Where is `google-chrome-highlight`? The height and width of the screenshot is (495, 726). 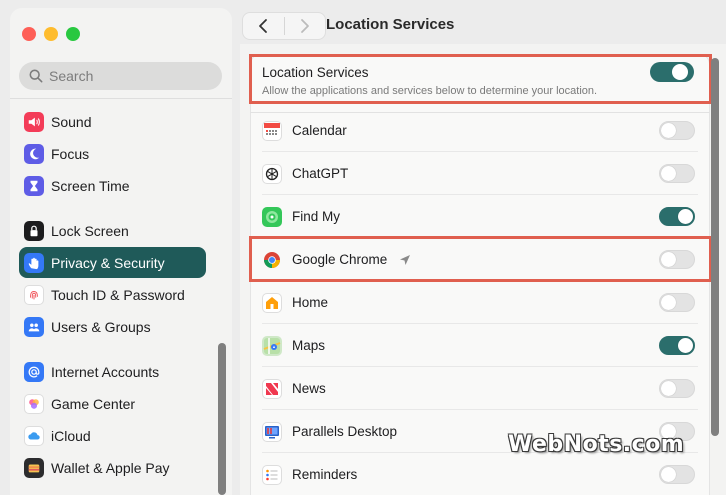
google-chrome-highlight is located at coordinates (480, 259).